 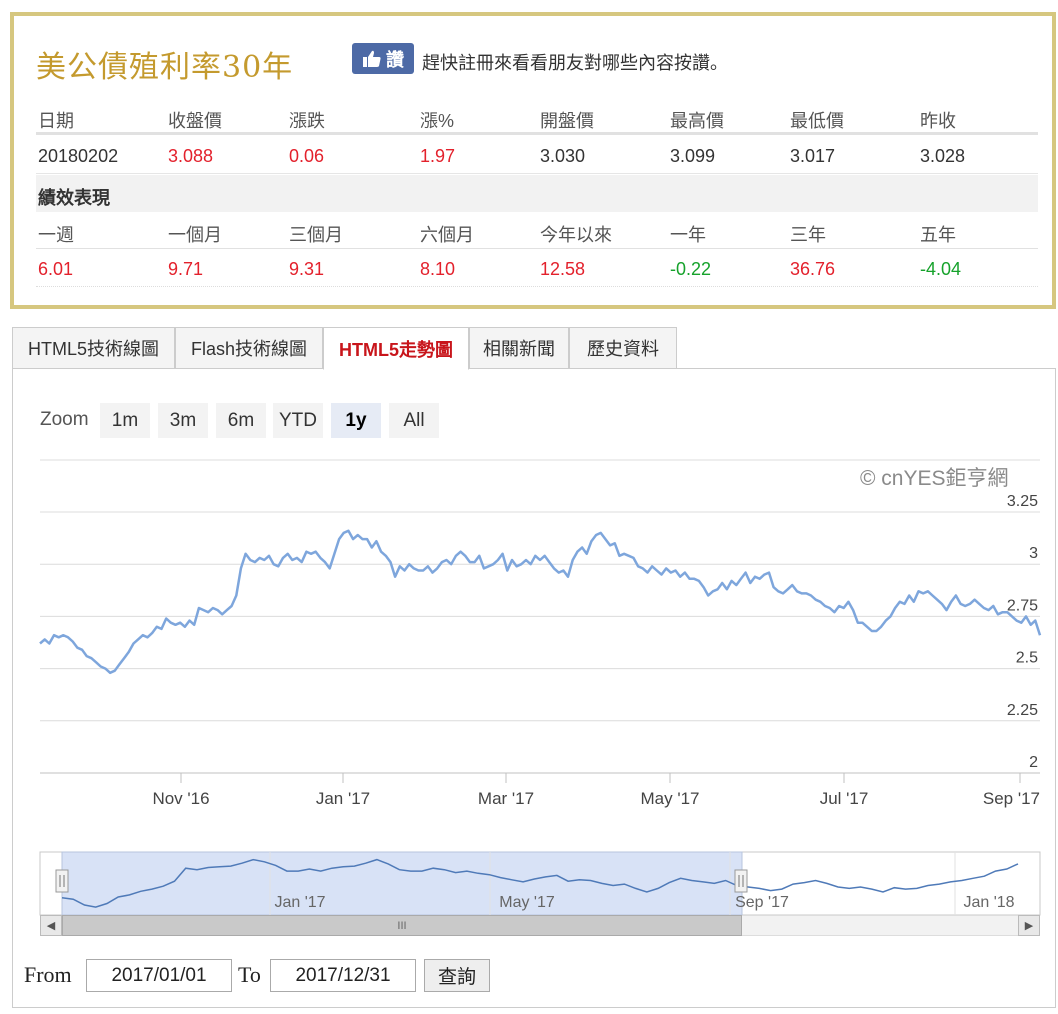 What do you see at coordinates (1011, 798) in the screenshot?
I see `x-tick-label: Sep '17` at bounding box center [1011, 798].